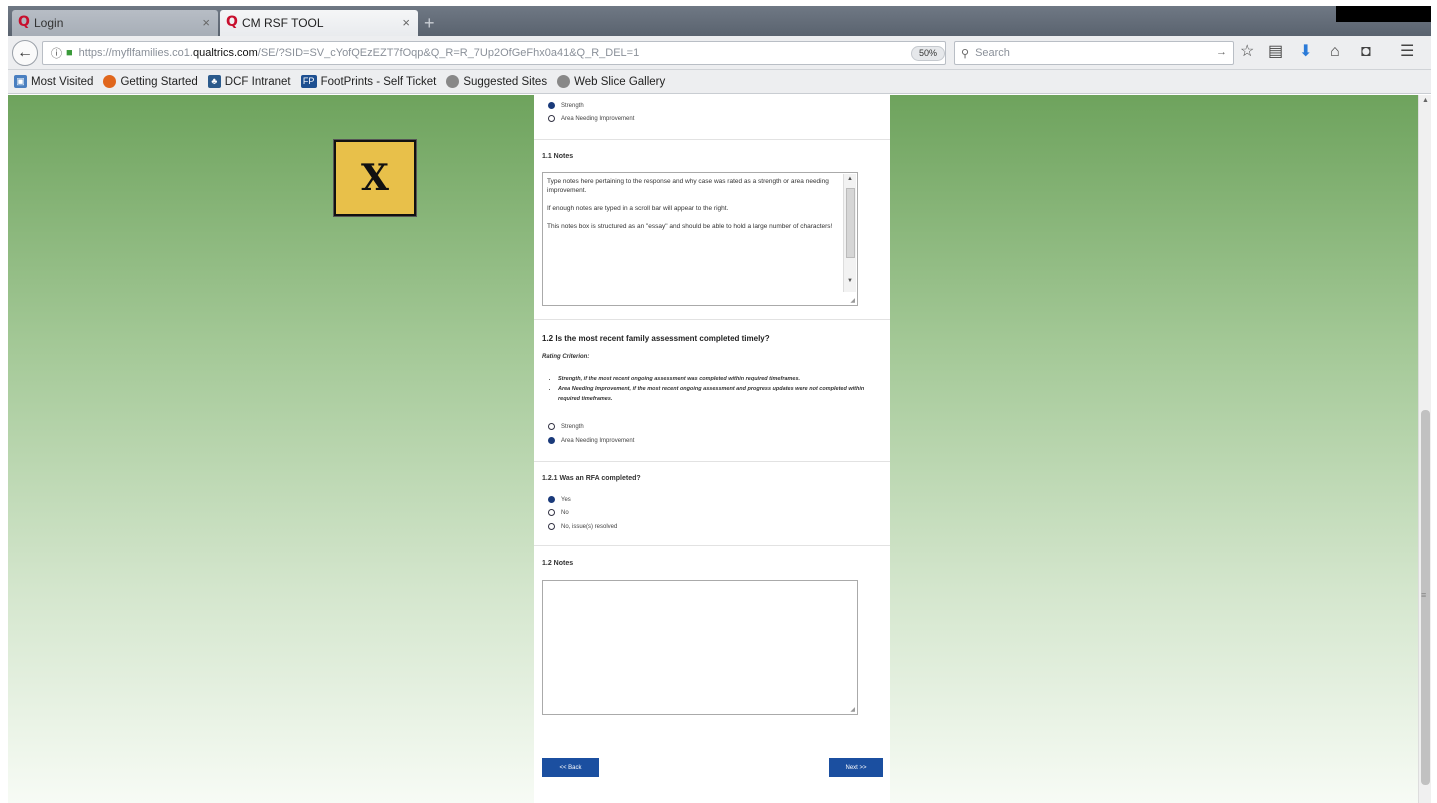 The height and width of the screenshot is (803, 1437). I want to click on bookmark-footprints: FP FootPrints - Self Ticket, so click(368, 81).